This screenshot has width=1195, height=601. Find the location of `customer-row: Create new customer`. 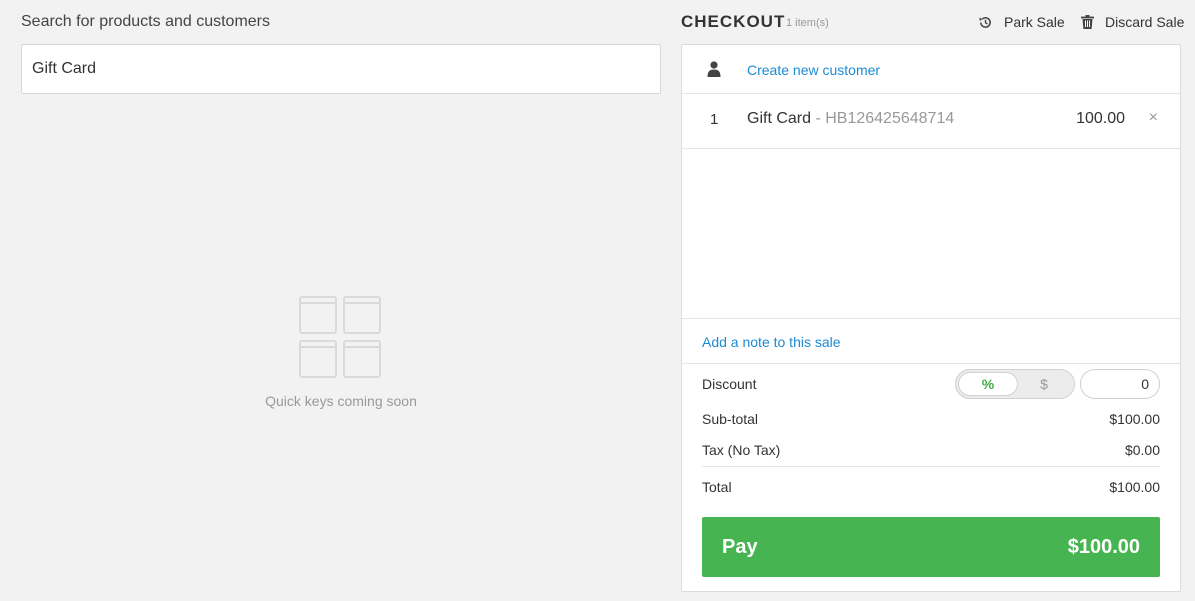

customer-row: Create new customer is located at coordinates (931, 69).